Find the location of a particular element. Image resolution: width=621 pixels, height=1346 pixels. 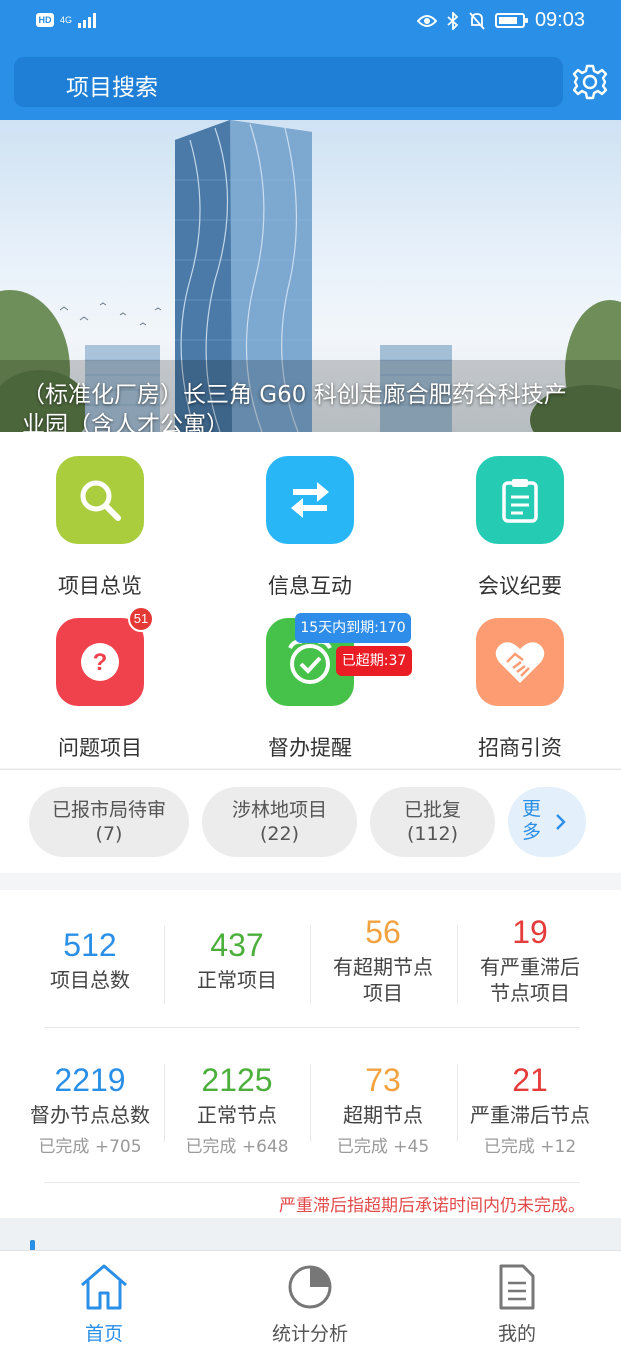

search-placeholder: 项目搜索 is located at coordinates (112, 88).